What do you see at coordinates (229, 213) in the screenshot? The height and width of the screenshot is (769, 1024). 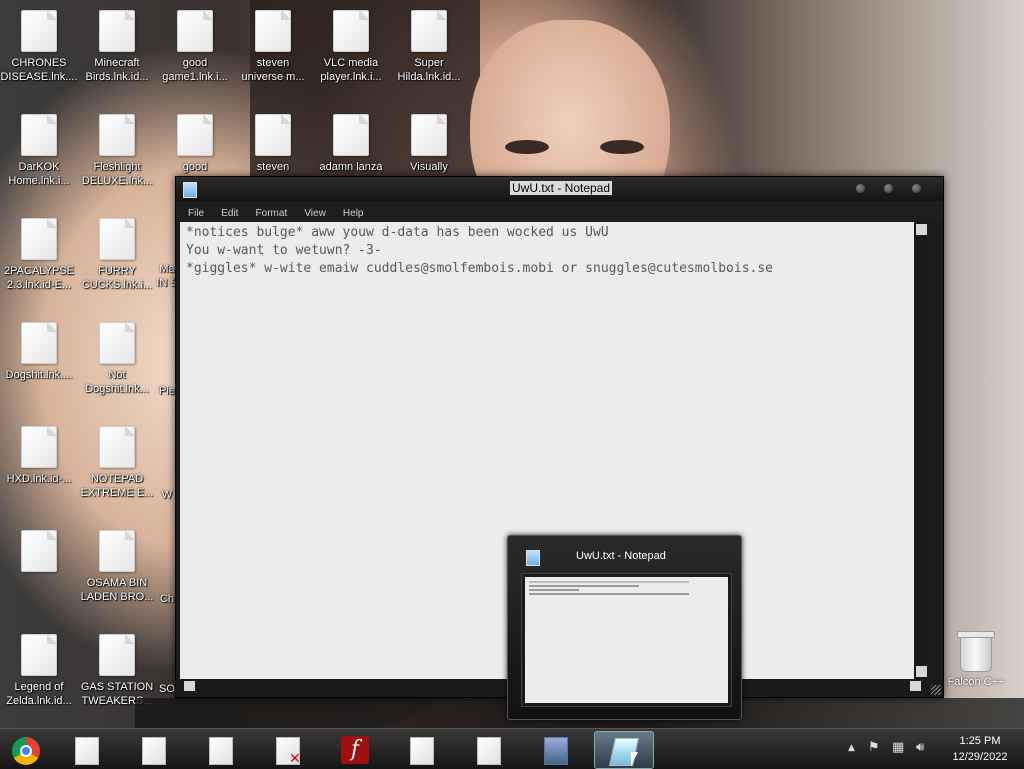 I see `menu-edit: Edit` at bounding box center [229, 213].